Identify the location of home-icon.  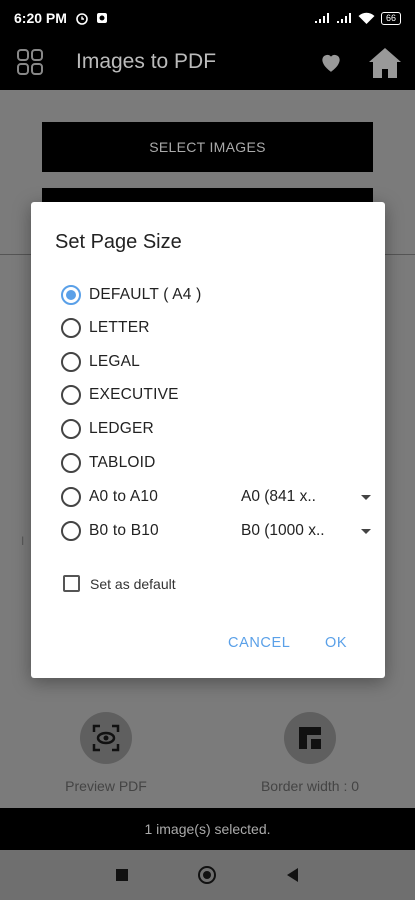
(385, 63).